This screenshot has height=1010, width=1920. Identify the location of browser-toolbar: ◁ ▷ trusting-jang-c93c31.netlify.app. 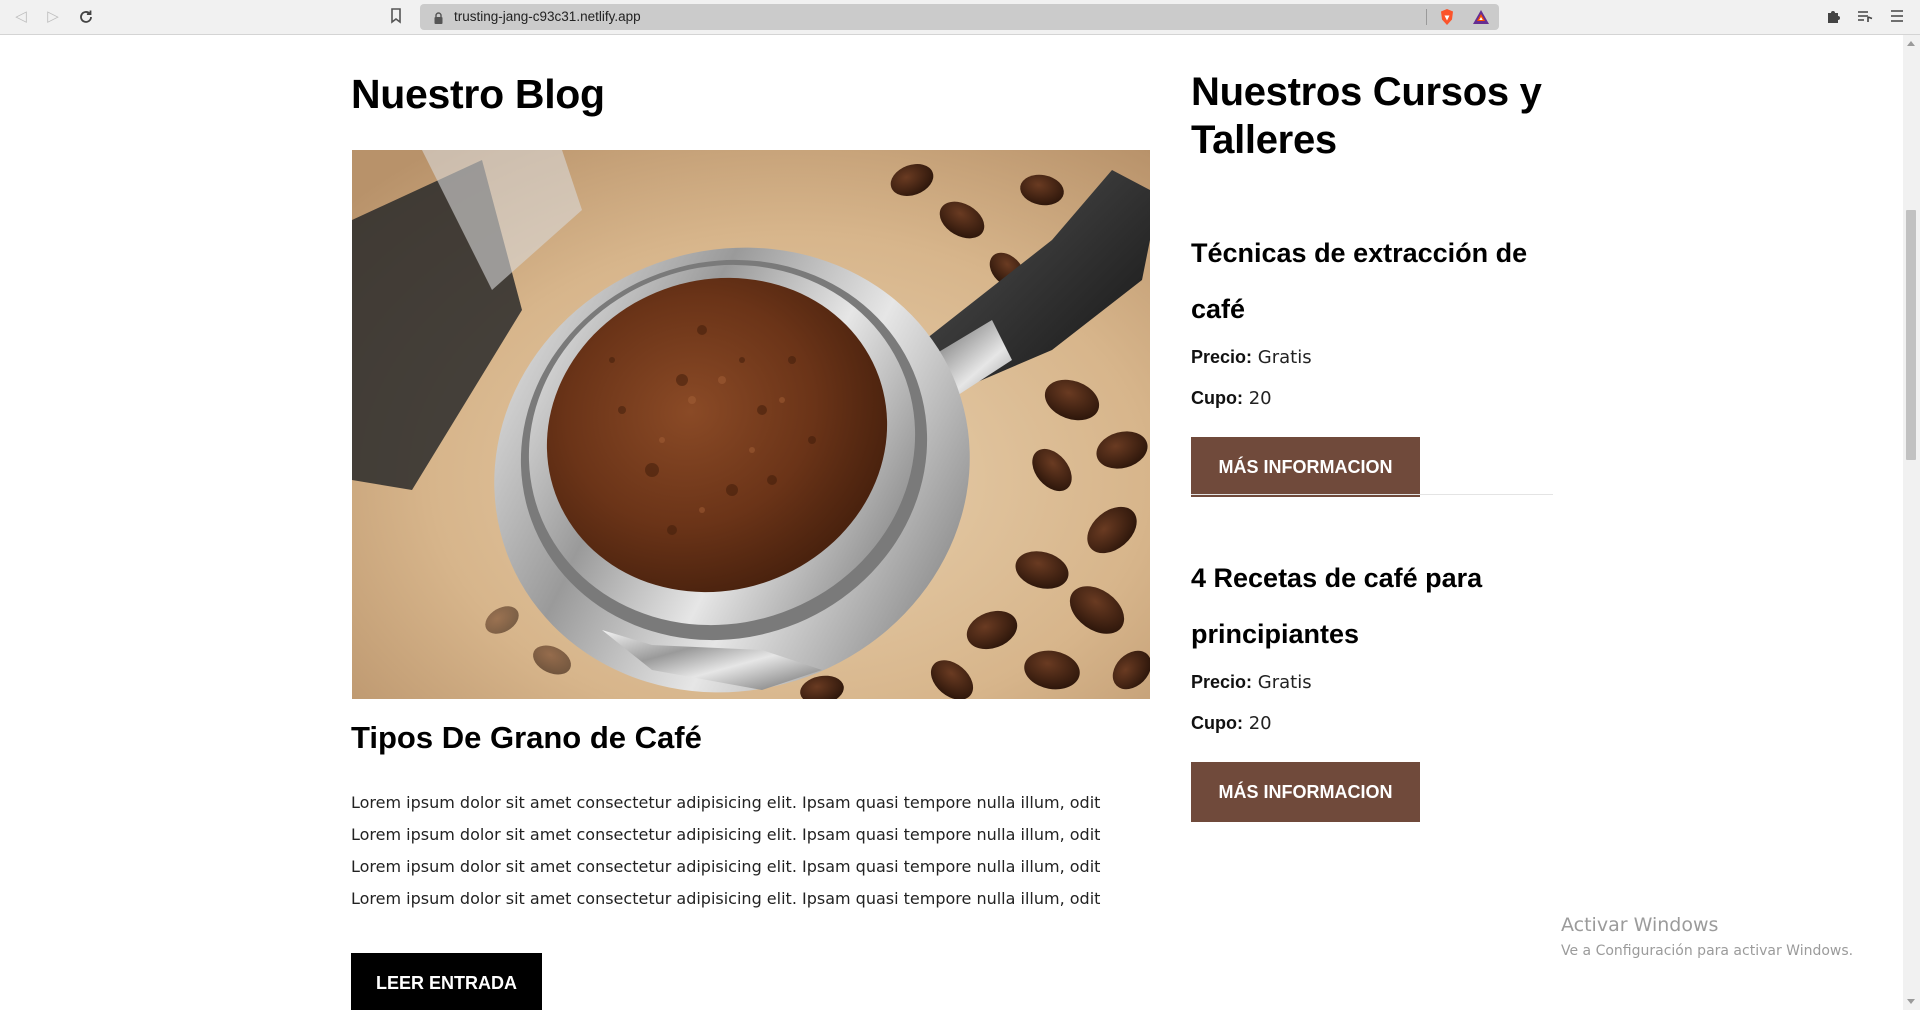
(960, 17).